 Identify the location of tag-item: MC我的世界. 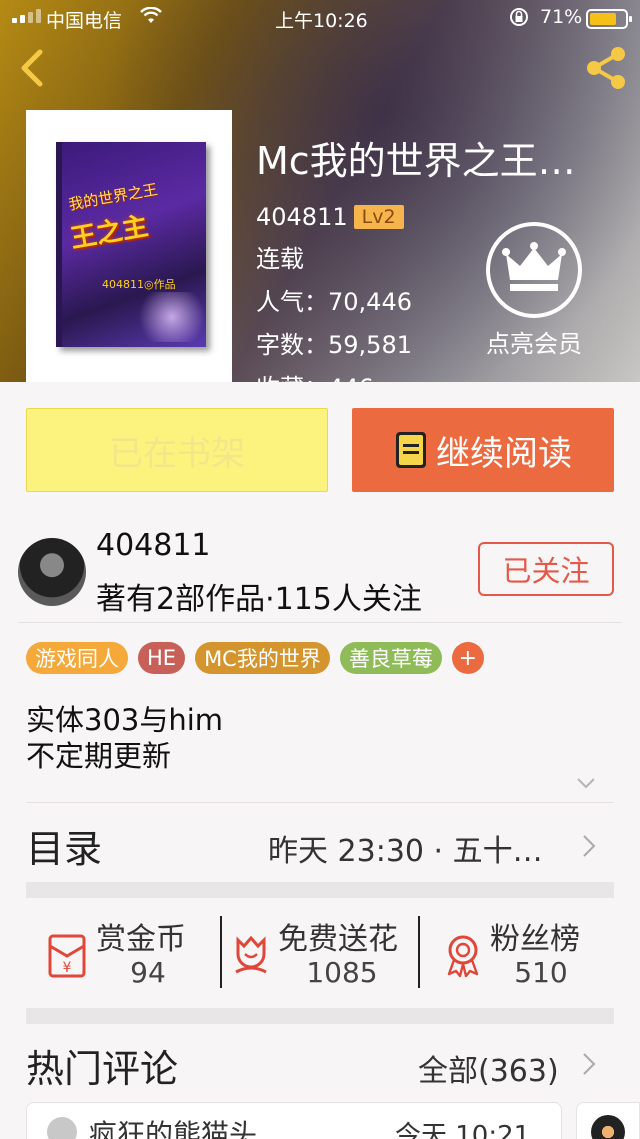
(262, 658).